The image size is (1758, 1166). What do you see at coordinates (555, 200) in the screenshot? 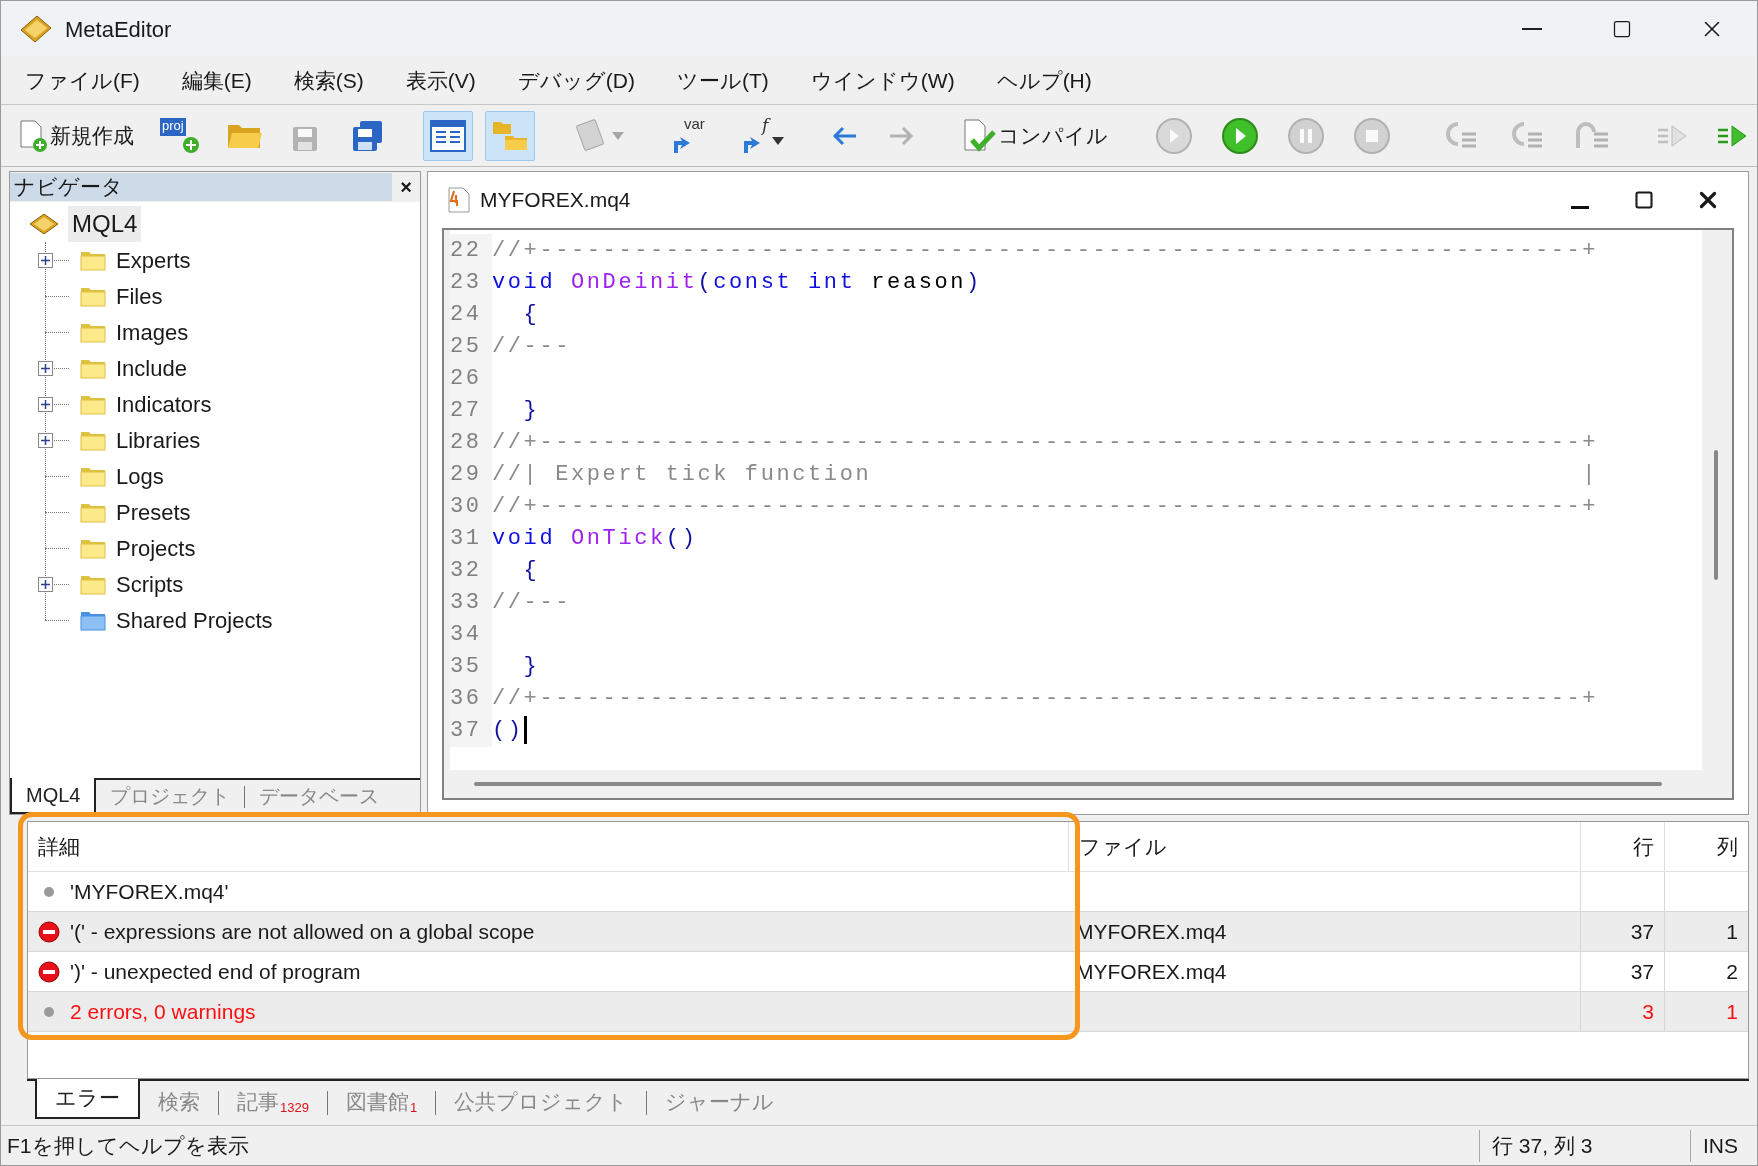
I see `document-title: MYFOREX.mq4` at bounding box center [555, 200].